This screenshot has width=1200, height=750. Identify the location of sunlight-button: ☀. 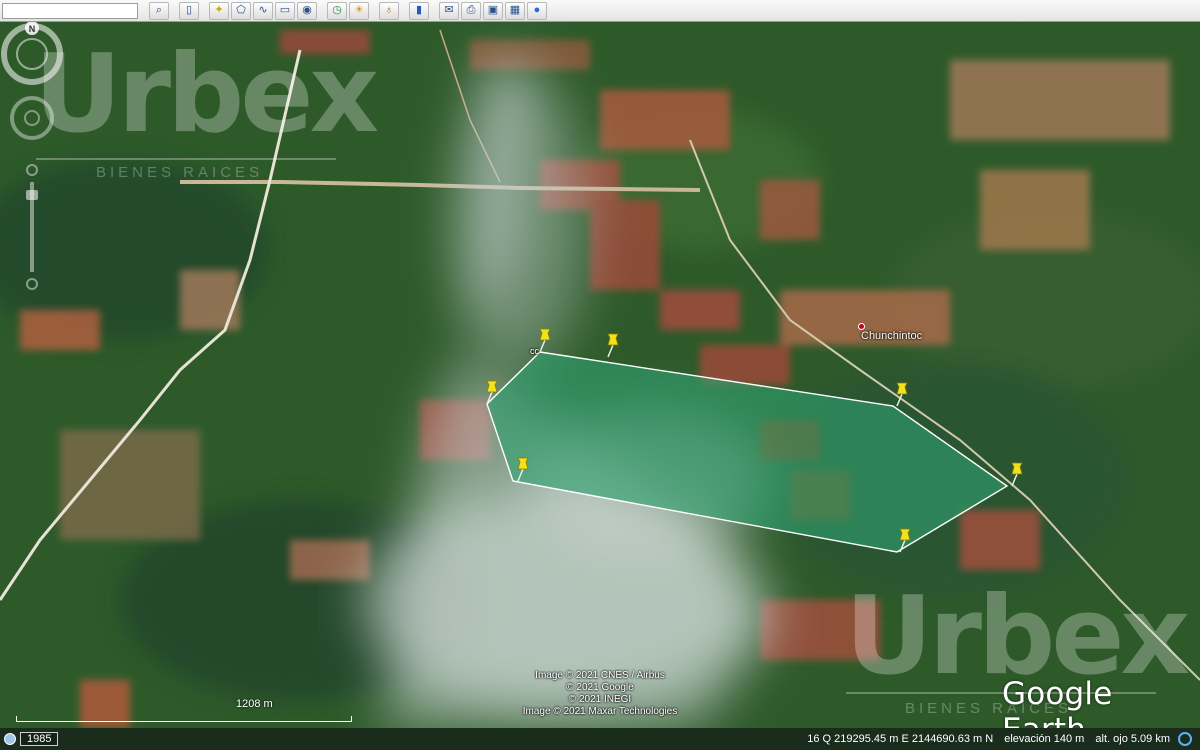
(359, 10).